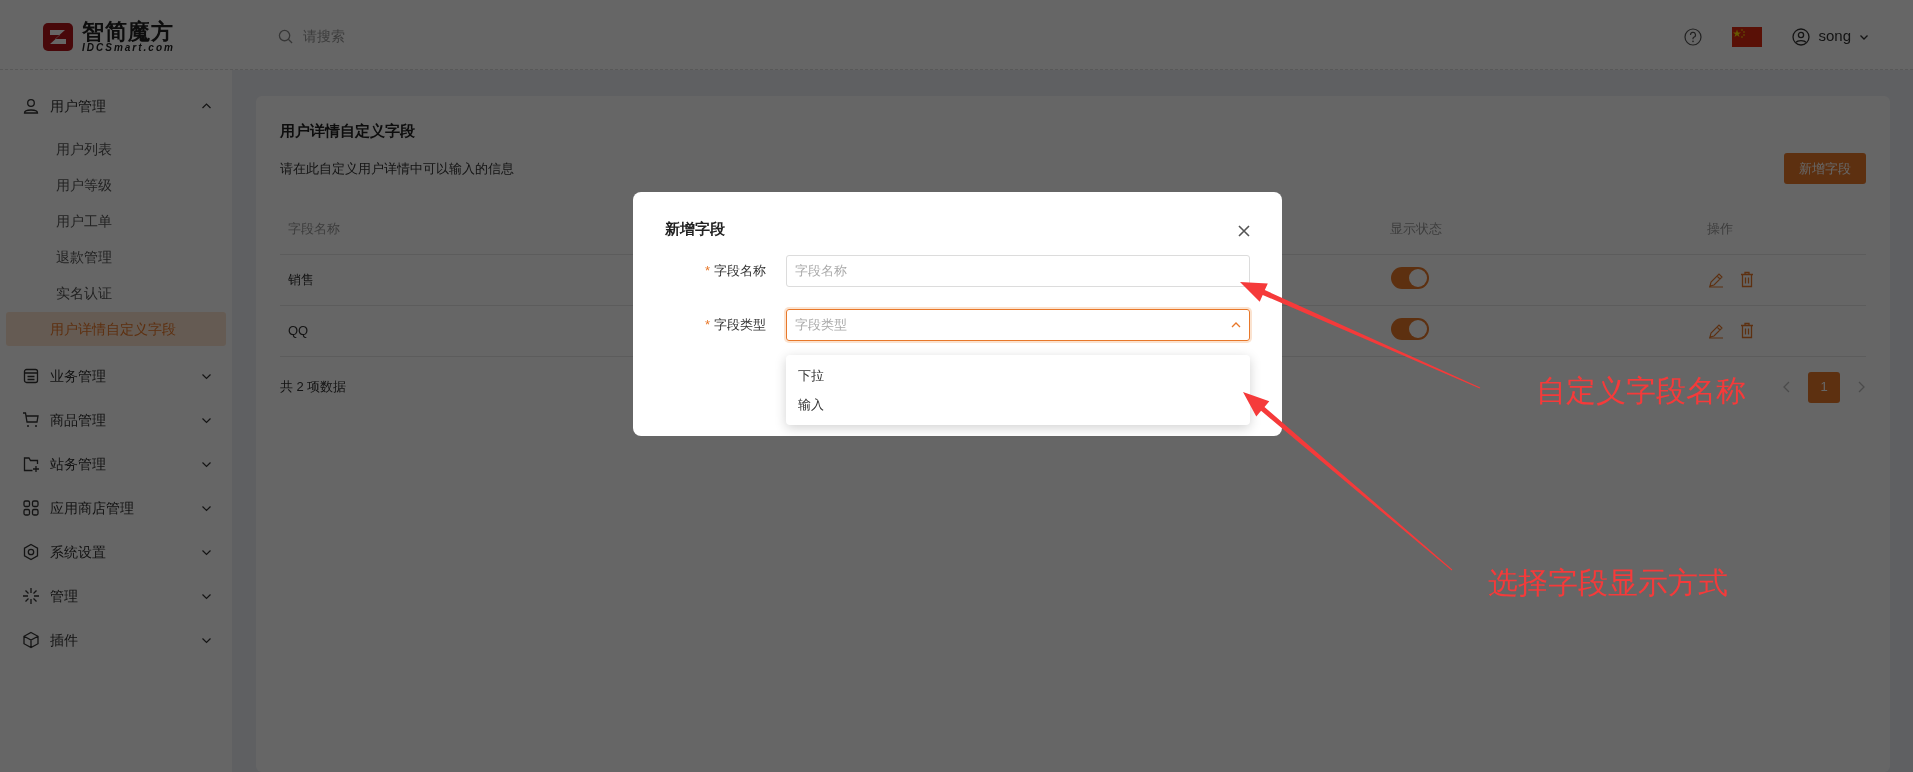 The image size is (1913, 772). I want to click on sidebar-subitem: 实名认证, so click(116, 293).